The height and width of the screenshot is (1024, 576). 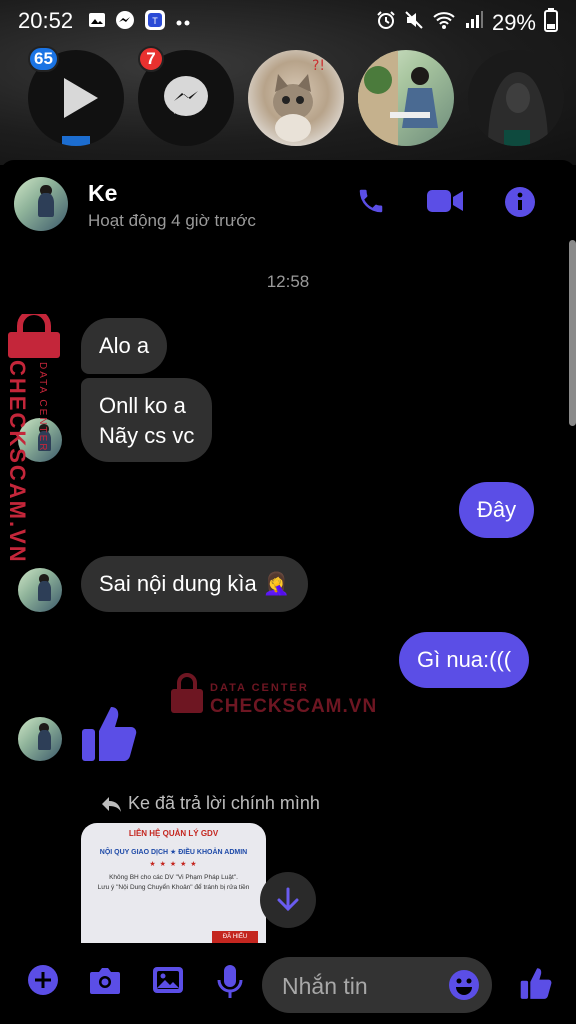 What do you see at coordinates (386, 23) in the screenshot?
I see `alarm-icon` at bounding box center [386, 23].